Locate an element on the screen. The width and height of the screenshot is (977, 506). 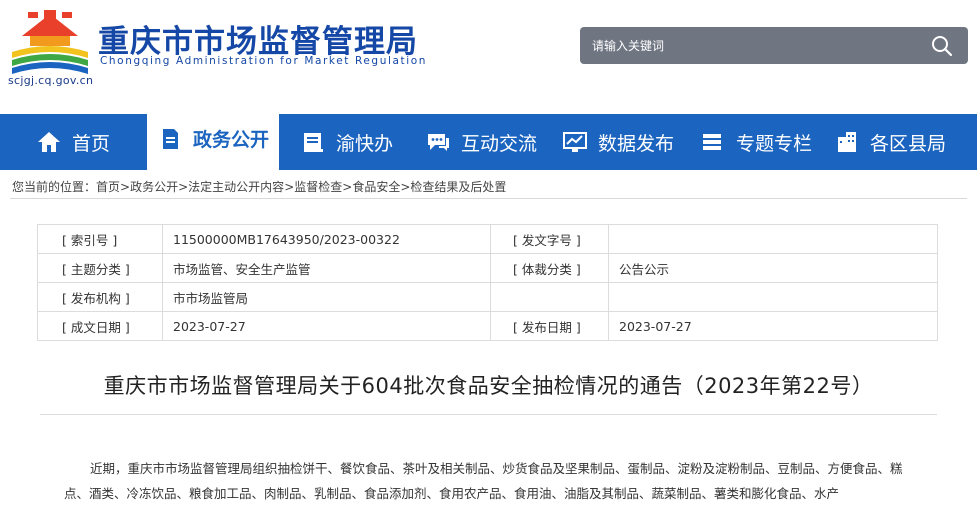
nav-label: 渝快办 is located at coordinates (365, 143).